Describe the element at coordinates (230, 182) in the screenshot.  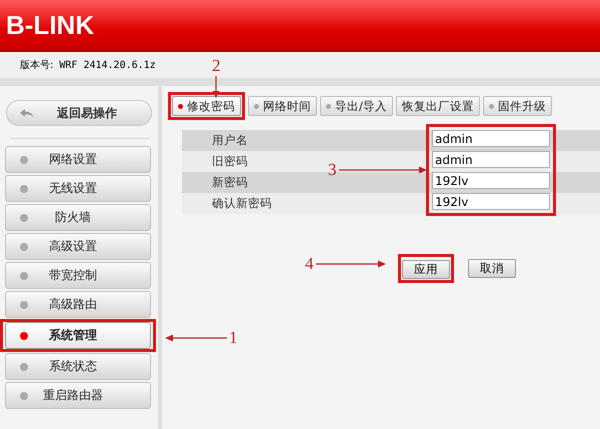
I see `field-label: 新密码` at that location.